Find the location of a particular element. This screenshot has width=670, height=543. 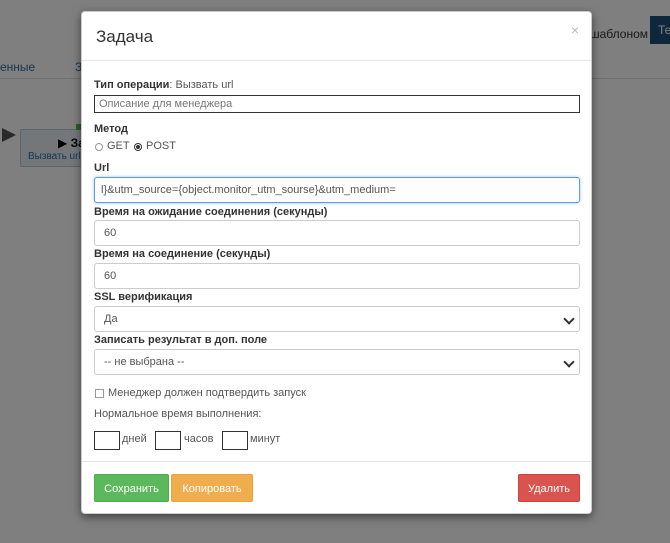

modal-footer-divider is located at coordinates (336, 461).